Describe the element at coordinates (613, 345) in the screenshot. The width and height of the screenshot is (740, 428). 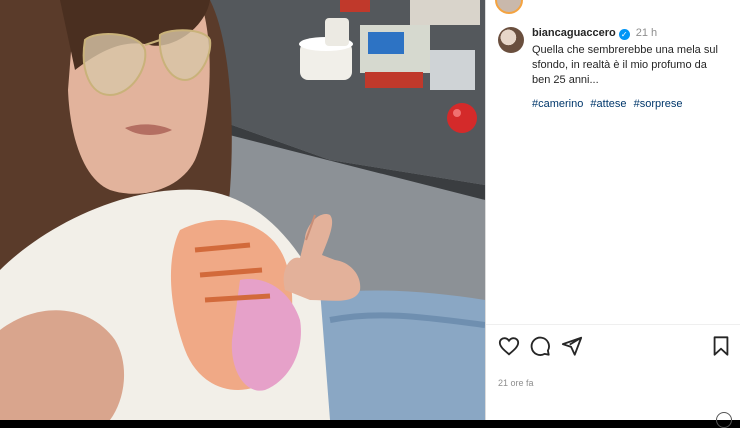
I see `action-bar` at that location.